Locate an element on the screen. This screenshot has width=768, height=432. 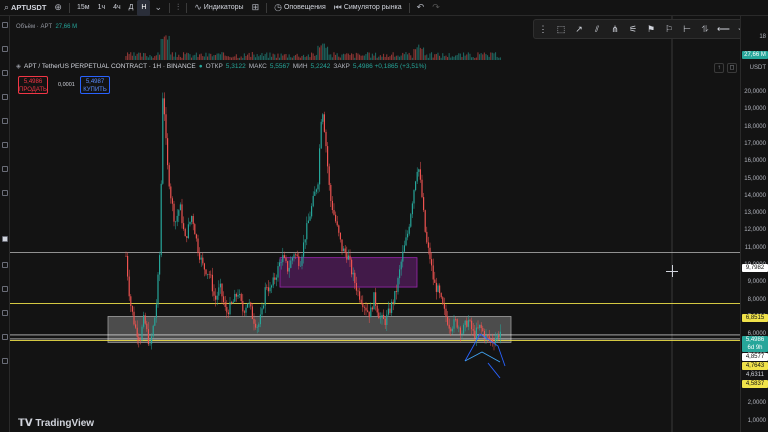
prediction-tool-icon is located at coordinates (5, 169).